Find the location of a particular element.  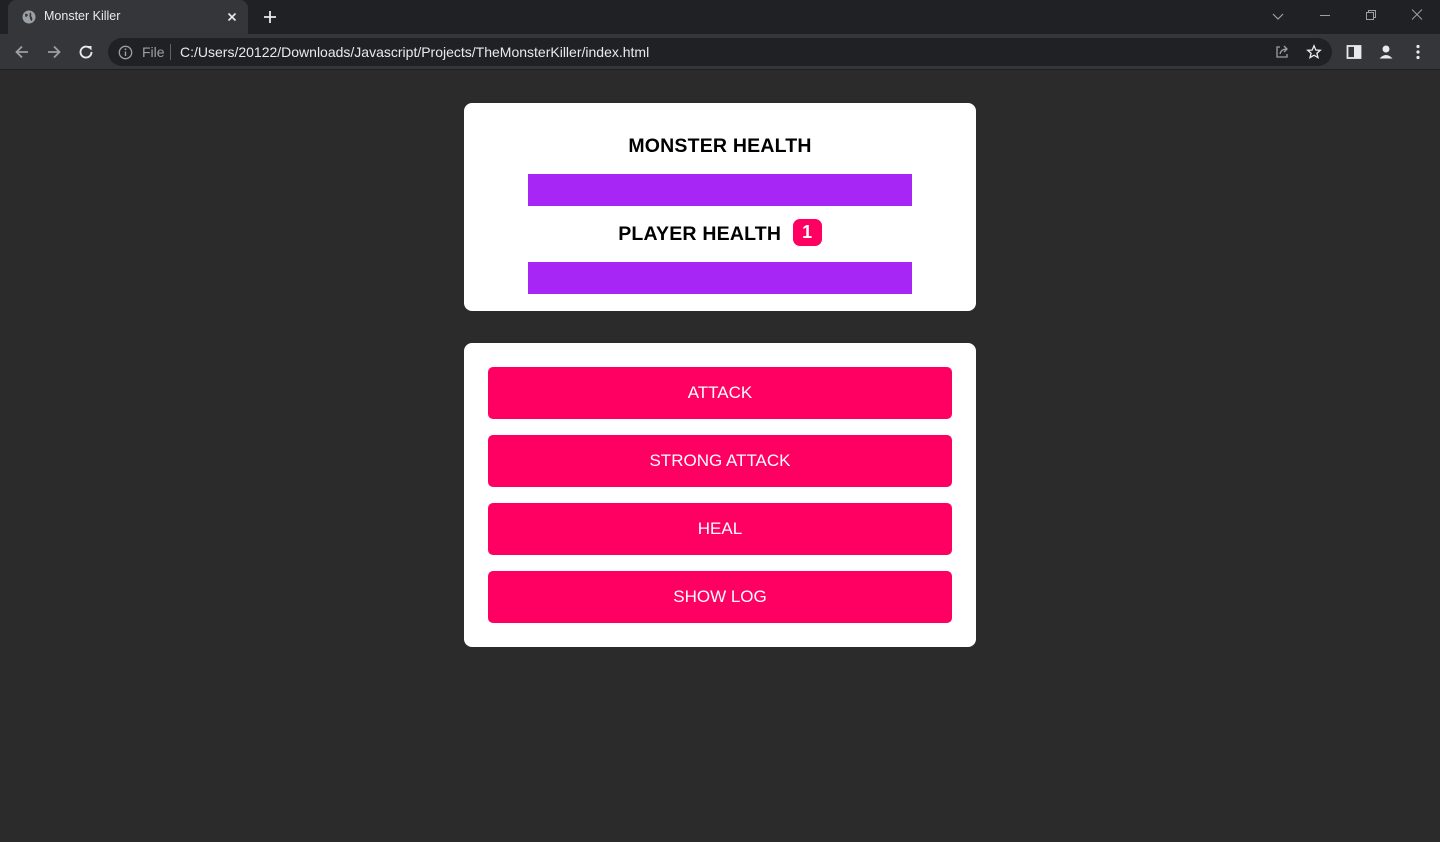

close-window-icon is located at coordinates (1417, 16).